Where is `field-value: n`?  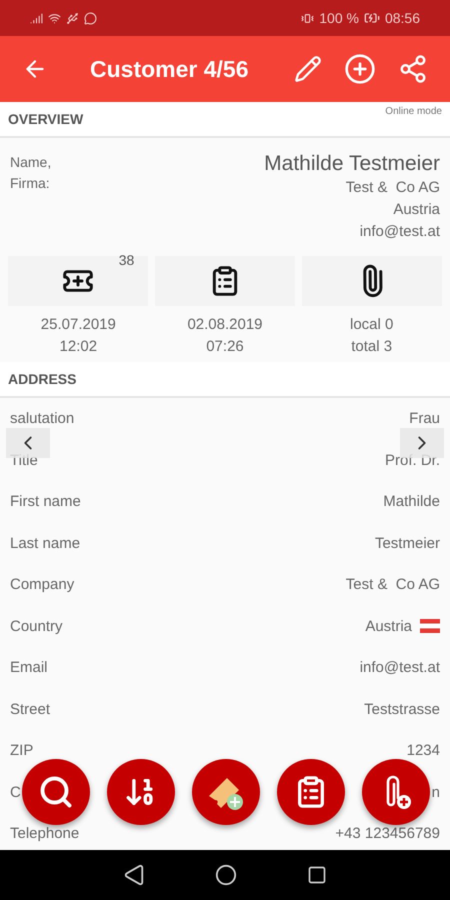 field-value: n is located at coordinates (436, 792).